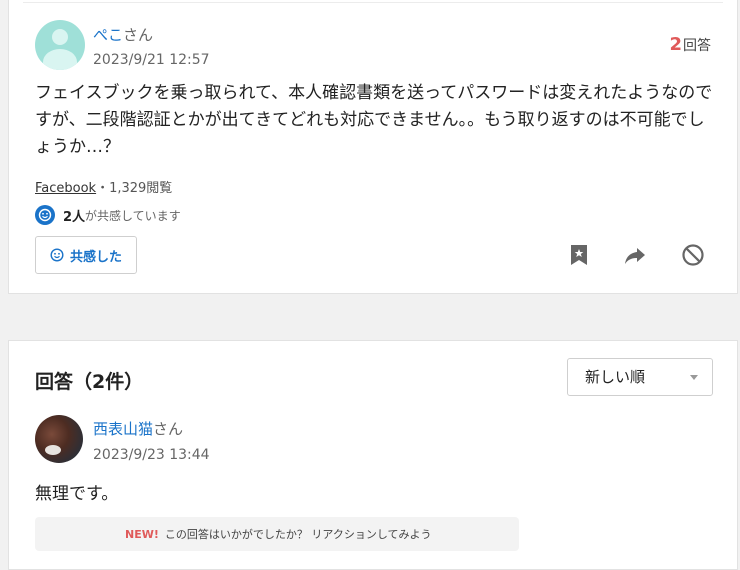 Image resolution: width=740 pixels, height=570 pixels. I want to click on question-meta: Facebook・1,329閲覧, so click(103, 186).